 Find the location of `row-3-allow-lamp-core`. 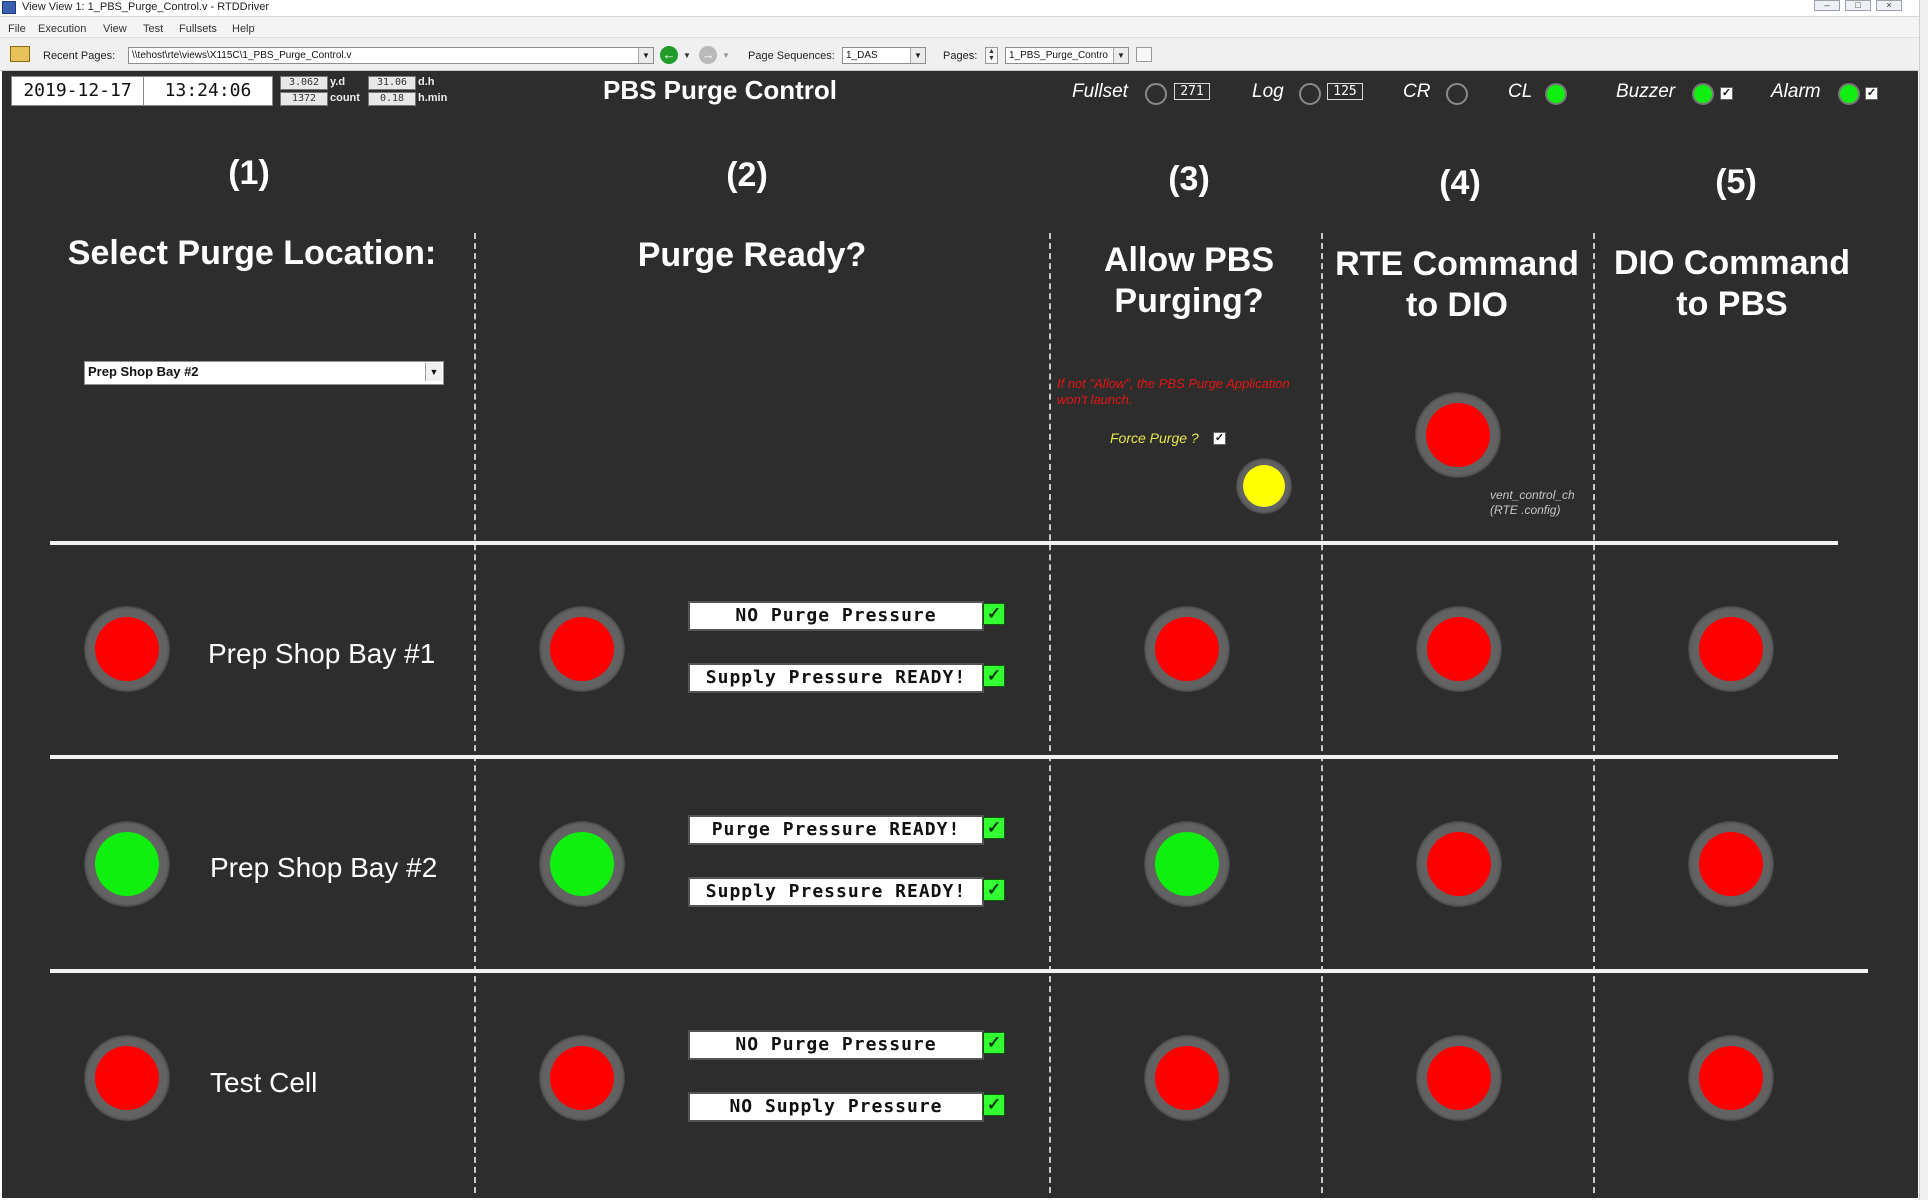

row-3-allow-lamp-core is located at coordinates (1187, 1078).